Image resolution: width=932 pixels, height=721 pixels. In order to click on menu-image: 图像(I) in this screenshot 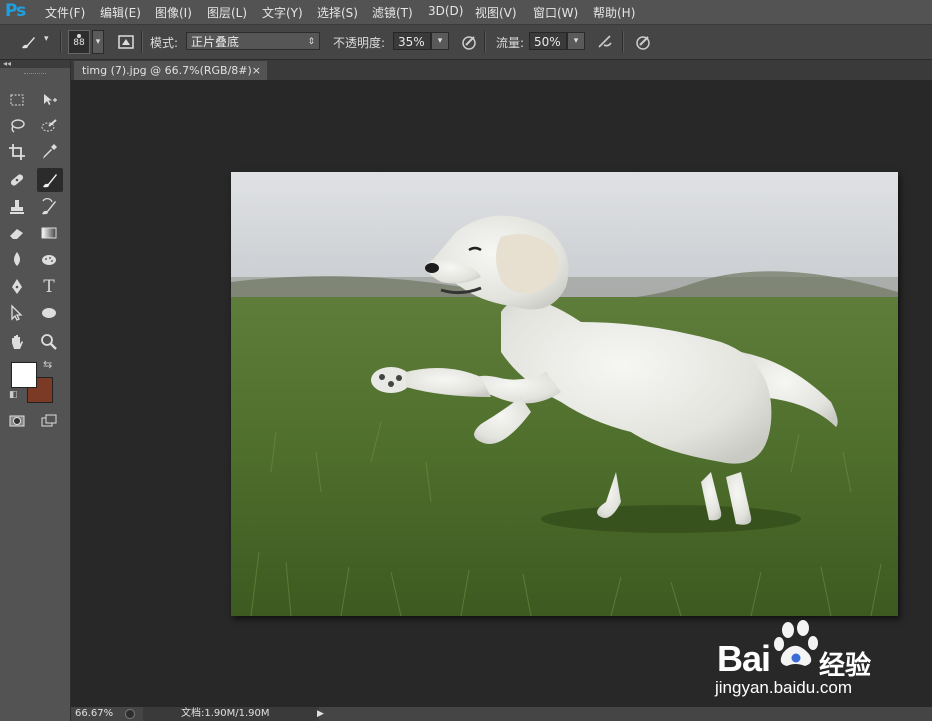, I will do `click(173, 12)`.